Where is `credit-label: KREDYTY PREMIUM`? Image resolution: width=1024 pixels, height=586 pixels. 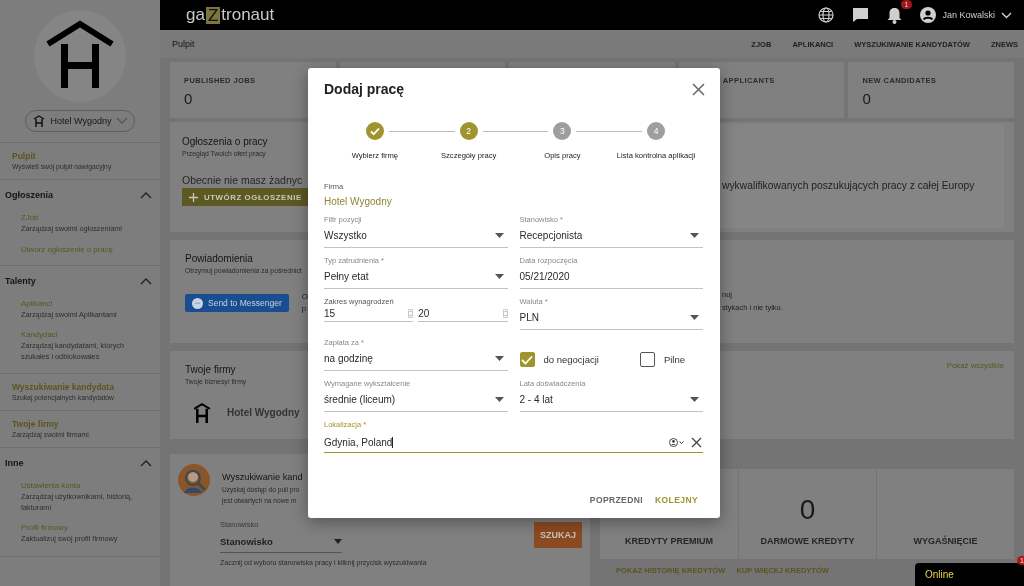
credit-label: KREDYTY PREMIUM is located at coordinates (669, 541).